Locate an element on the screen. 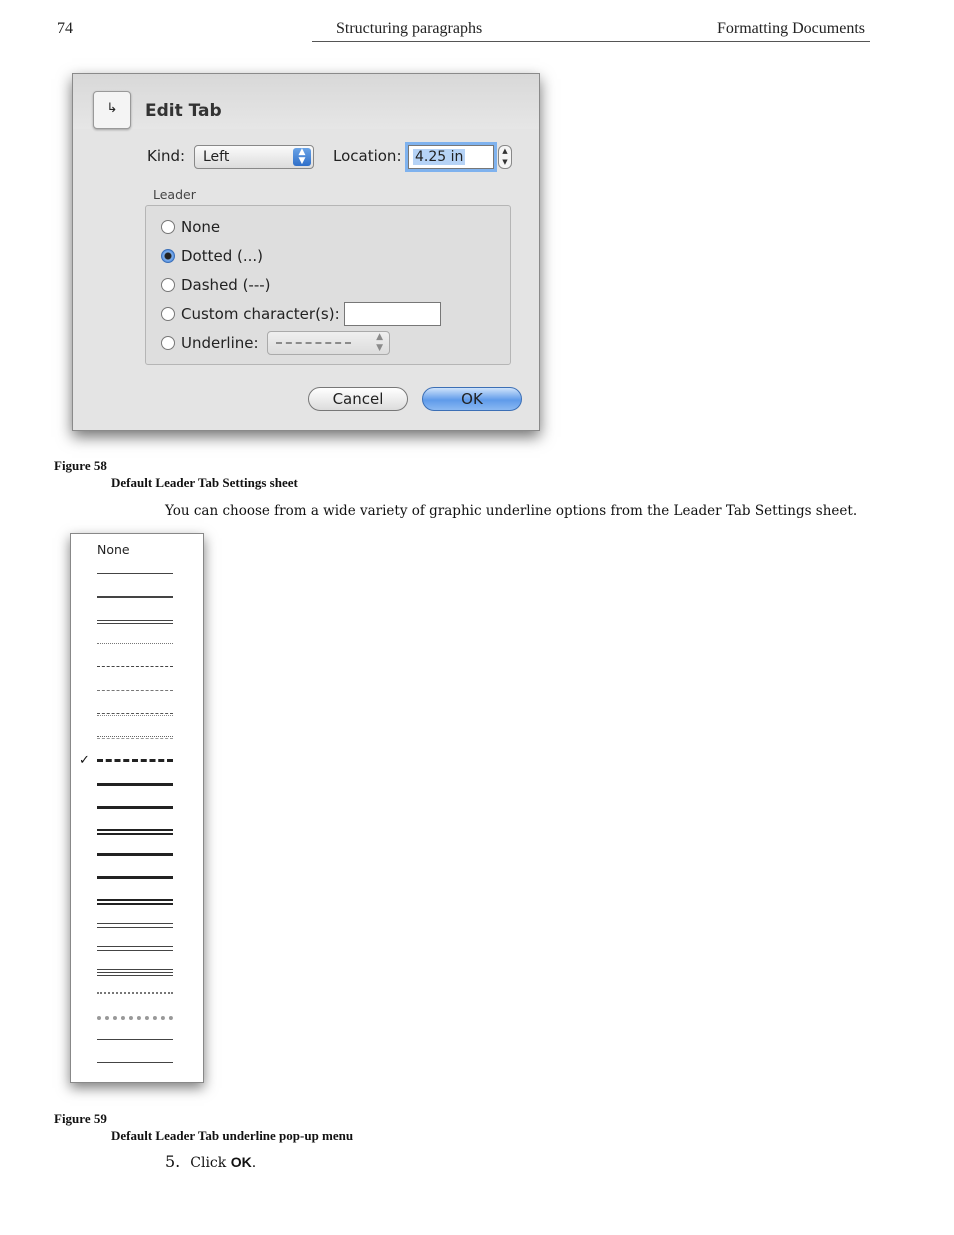 This screenshot has width=954, height=1235. radio-label: None is located at coordinates (201, 227).